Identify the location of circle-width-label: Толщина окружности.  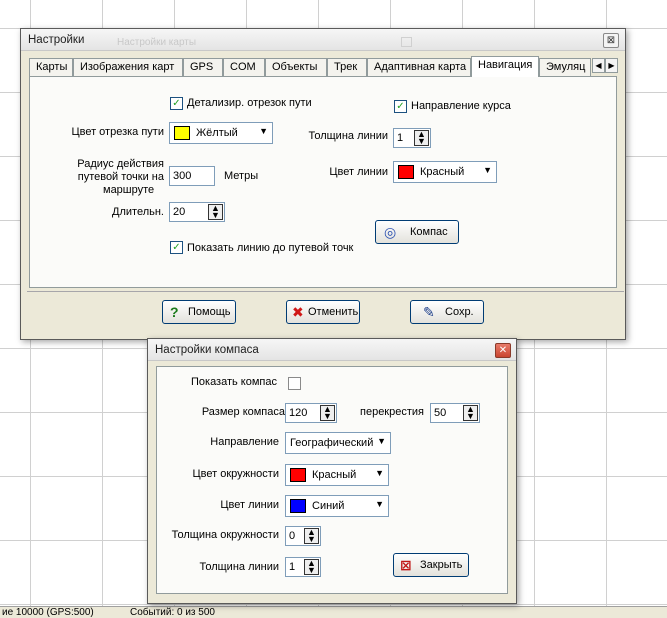
(225, 535).